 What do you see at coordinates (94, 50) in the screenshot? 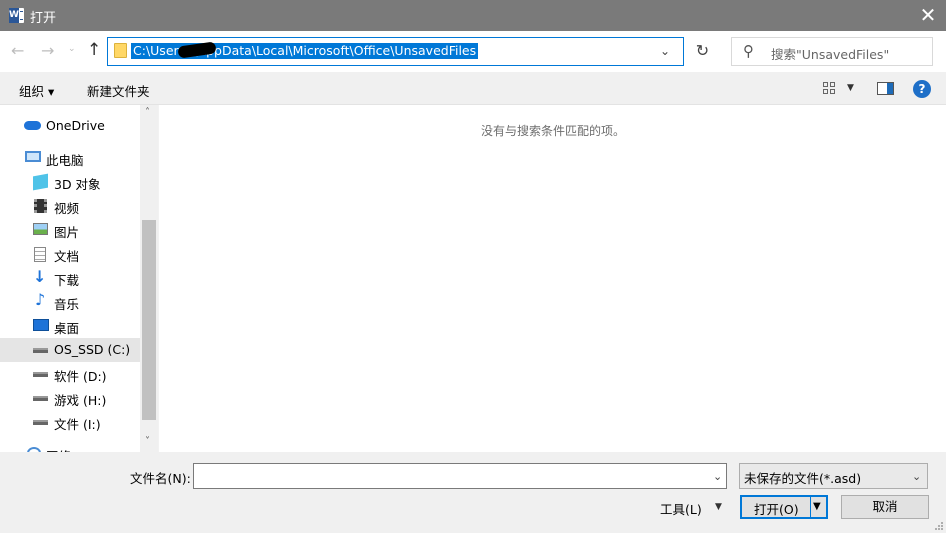
I see `up-one-level-button: ↑` at bounding box center [94, 50].